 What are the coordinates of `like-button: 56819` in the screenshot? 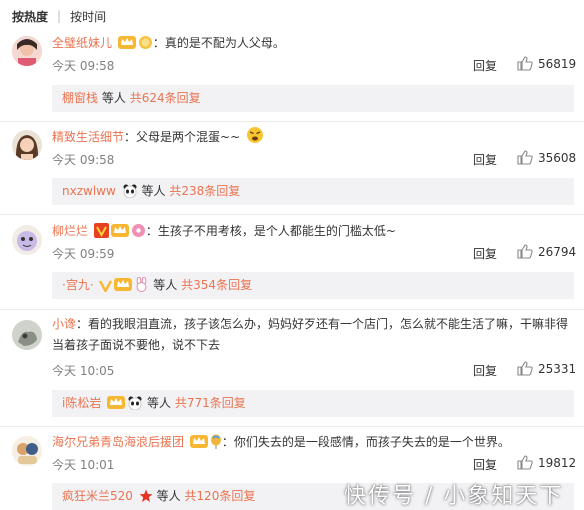 It's located at (546, 63).